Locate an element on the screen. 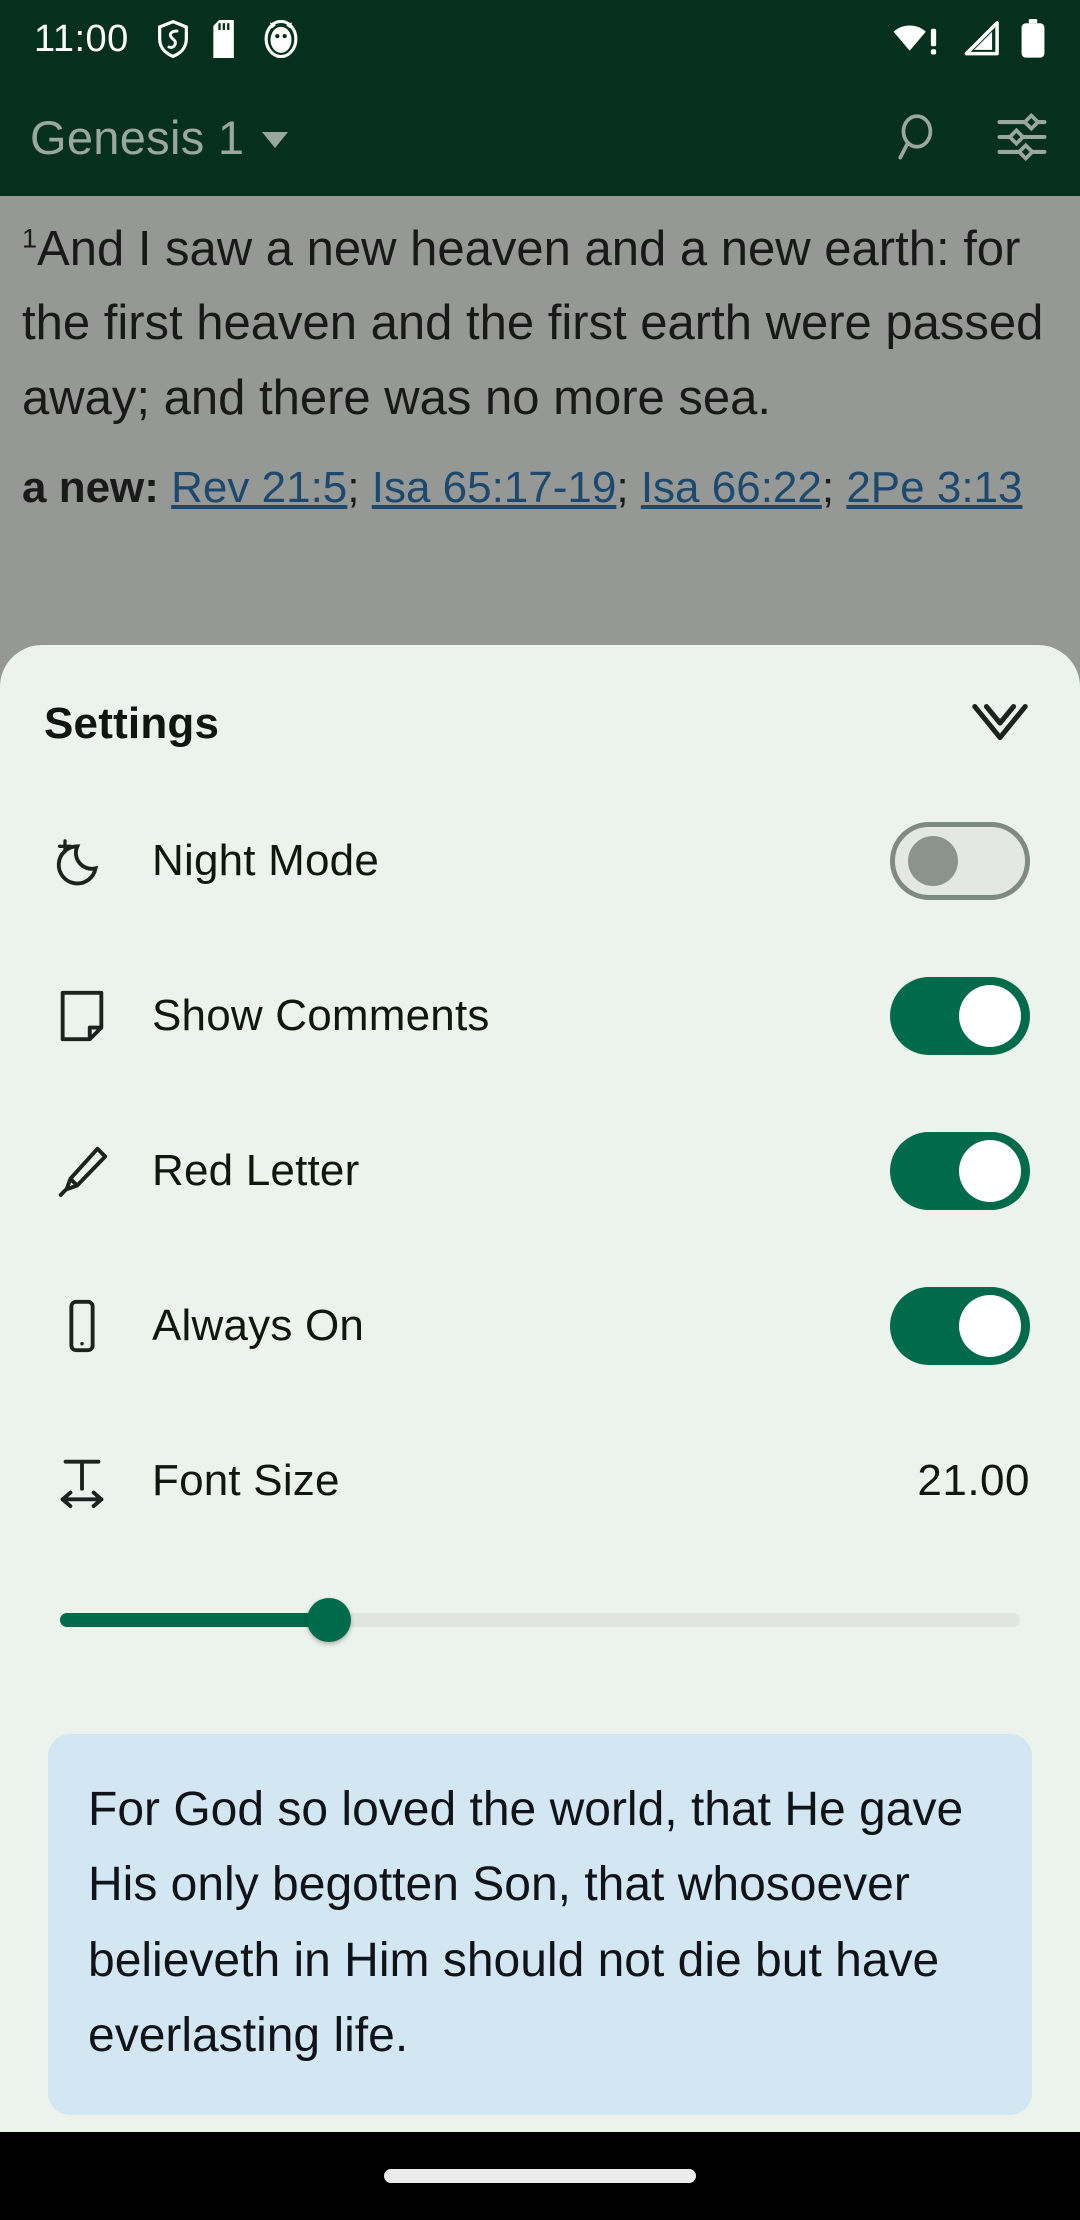 The width and height of the screenshot is (1080, 2220). settings-sheet-header: Settings is located at coordinates (540, 700).